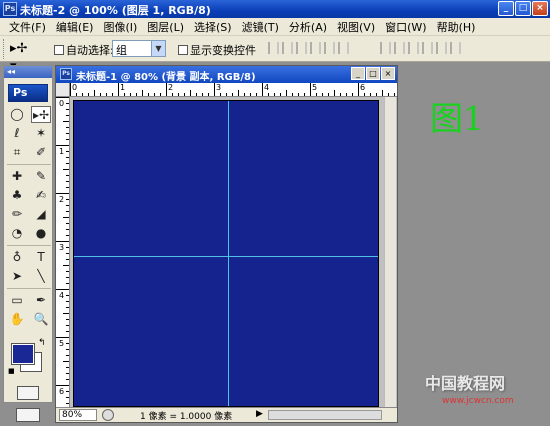 The image size is (550, 426). Describe the element at coordinates (287, 48) in the screenshot. I see `align-vcenter-icon` at that location.